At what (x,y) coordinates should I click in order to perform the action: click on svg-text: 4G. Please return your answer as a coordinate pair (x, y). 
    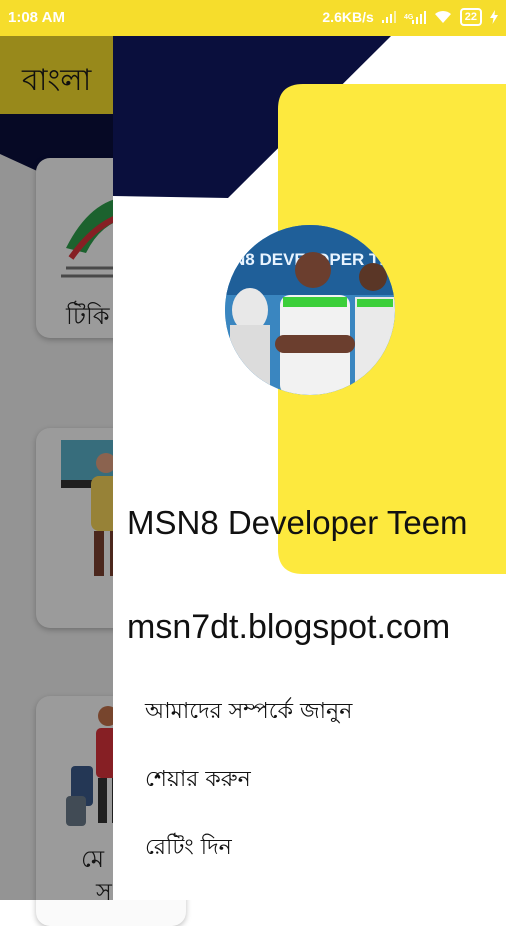
    Looking at the image, I should click on (409, 17).